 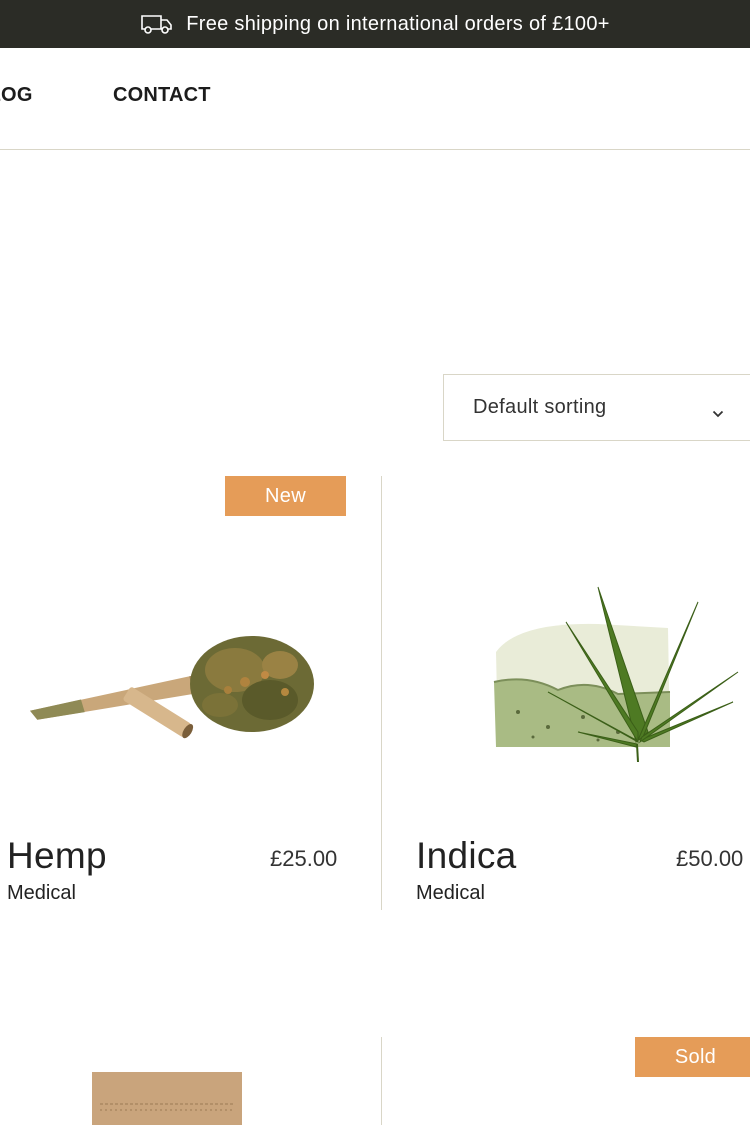 What do you see at coordinates (692, 1057) in the screenshot?
I see `sold-badge: Sold` at bounding box center [692, 1057].